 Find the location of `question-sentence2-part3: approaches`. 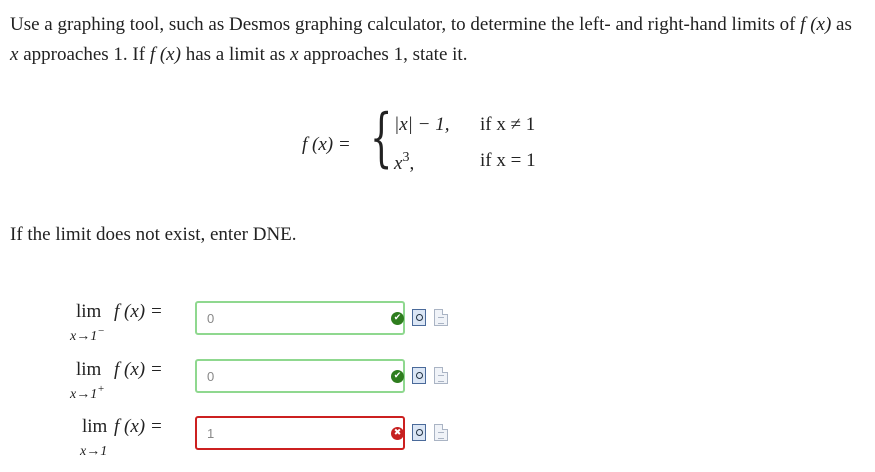

question-sentence2-part3: approaches is located at coordinates (346, 54).